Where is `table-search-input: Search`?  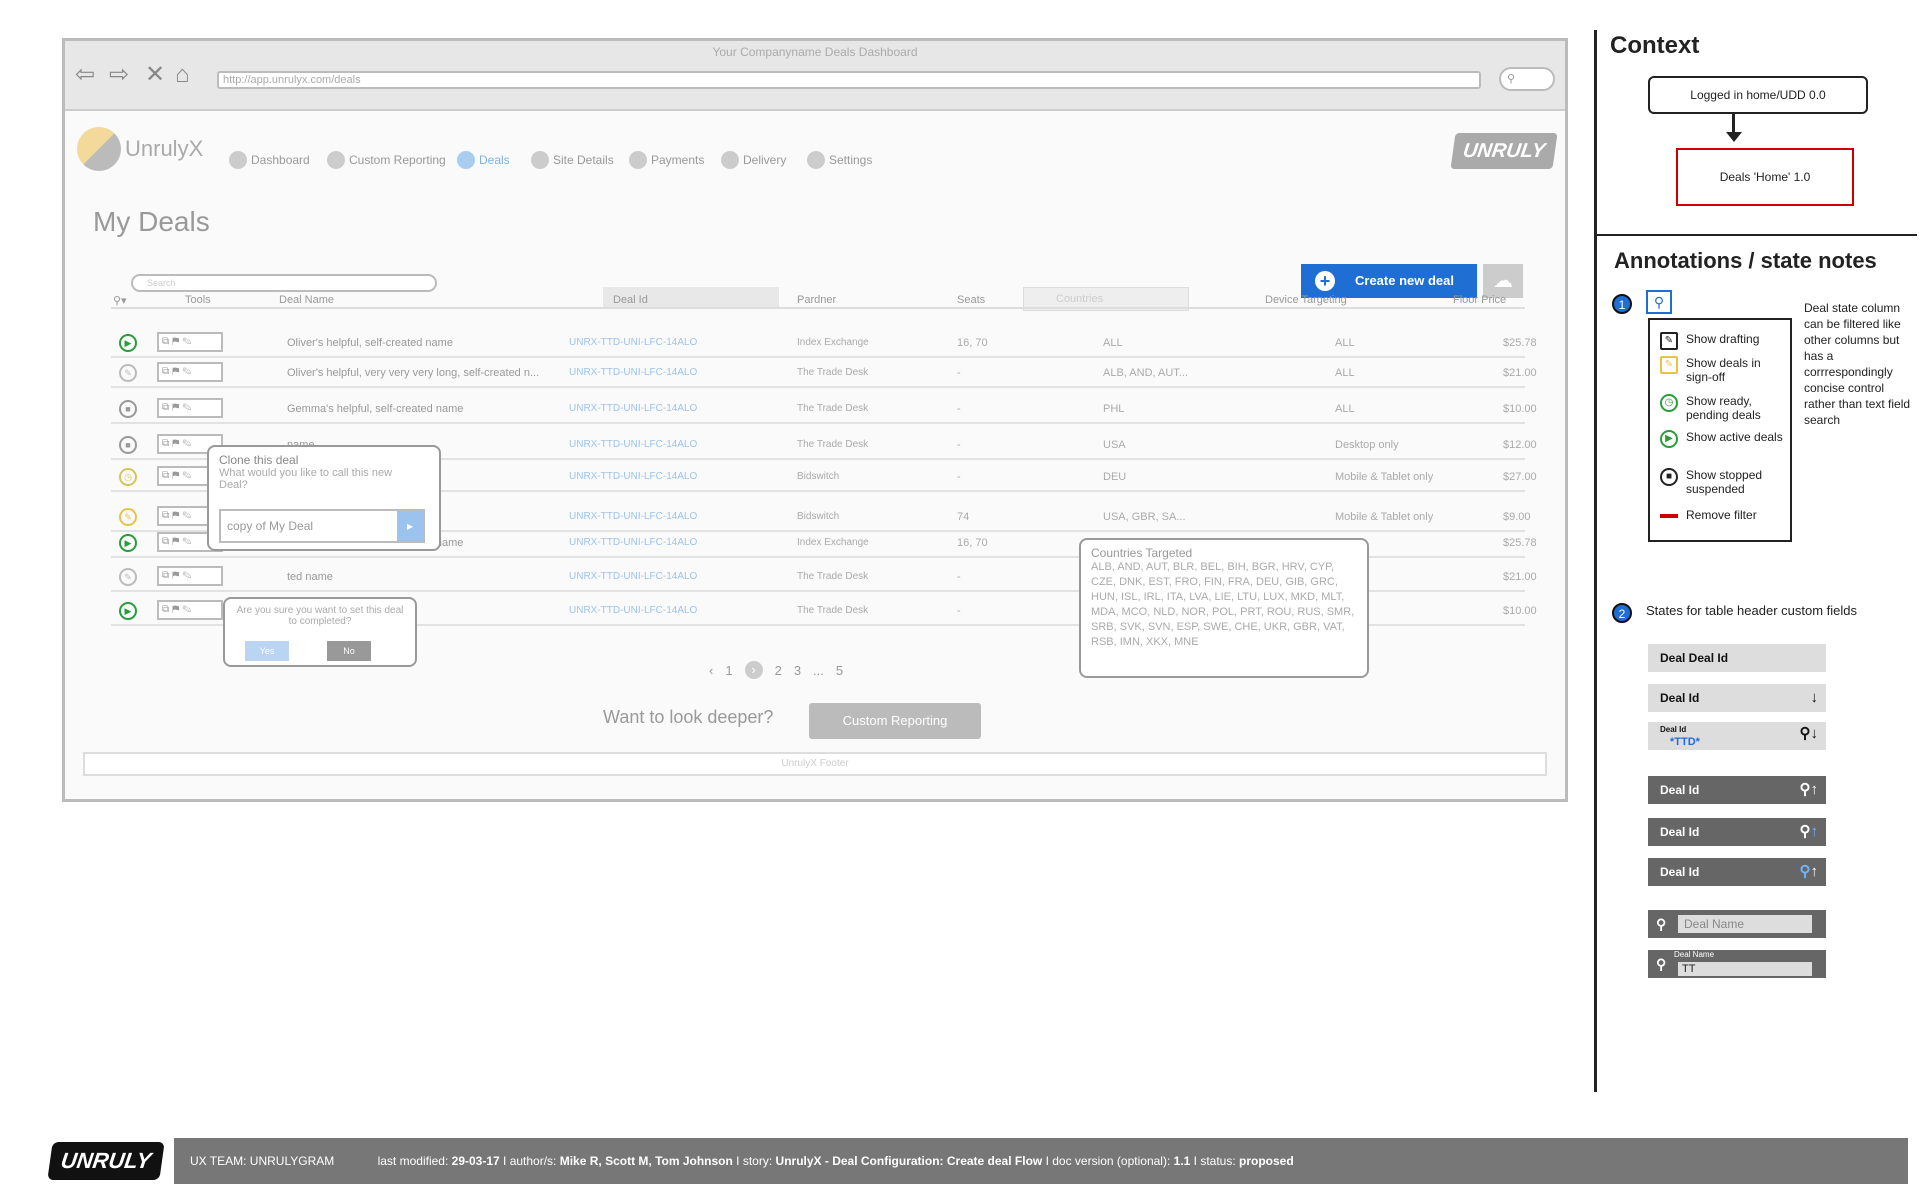
table-search-input: Search is located at coordinates (284, 283).